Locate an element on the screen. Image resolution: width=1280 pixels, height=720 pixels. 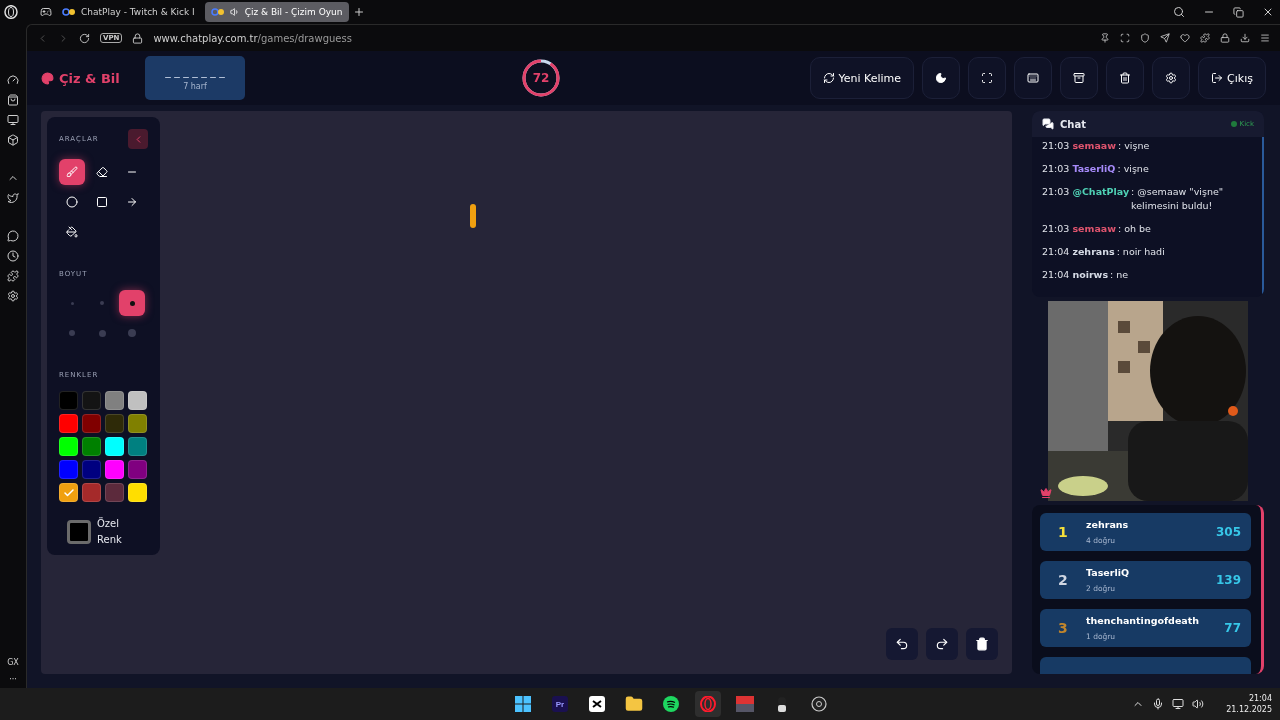
new-word-button: Yeni Kelime is located at coordinates (862, 78).